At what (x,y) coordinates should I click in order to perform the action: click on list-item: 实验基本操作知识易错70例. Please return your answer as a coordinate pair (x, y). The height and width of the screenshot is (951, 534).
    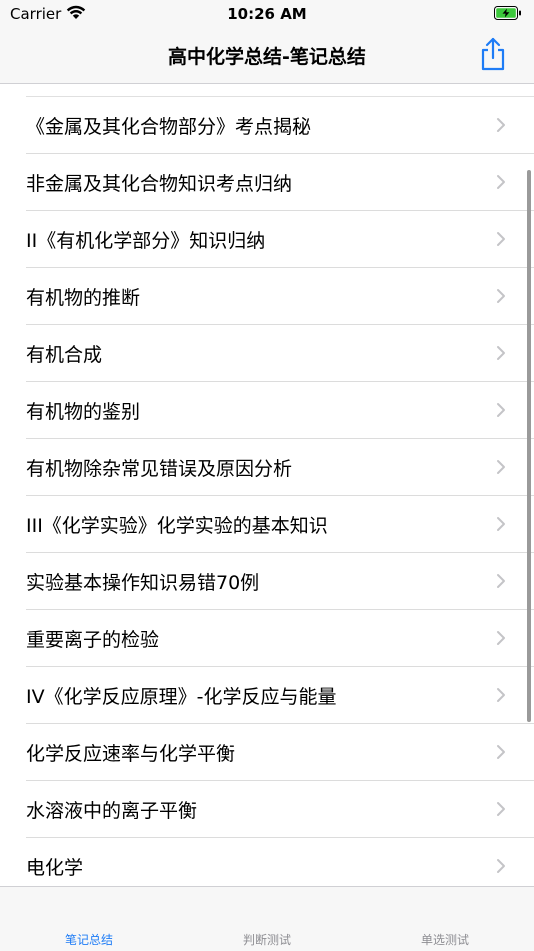
    Looking at the image, I should click on (280, 581).